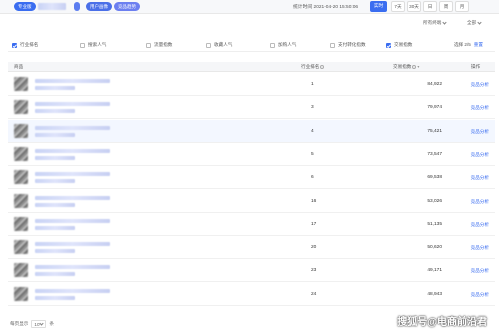  I want to click on reset-link: 重置, so click(478, 45).